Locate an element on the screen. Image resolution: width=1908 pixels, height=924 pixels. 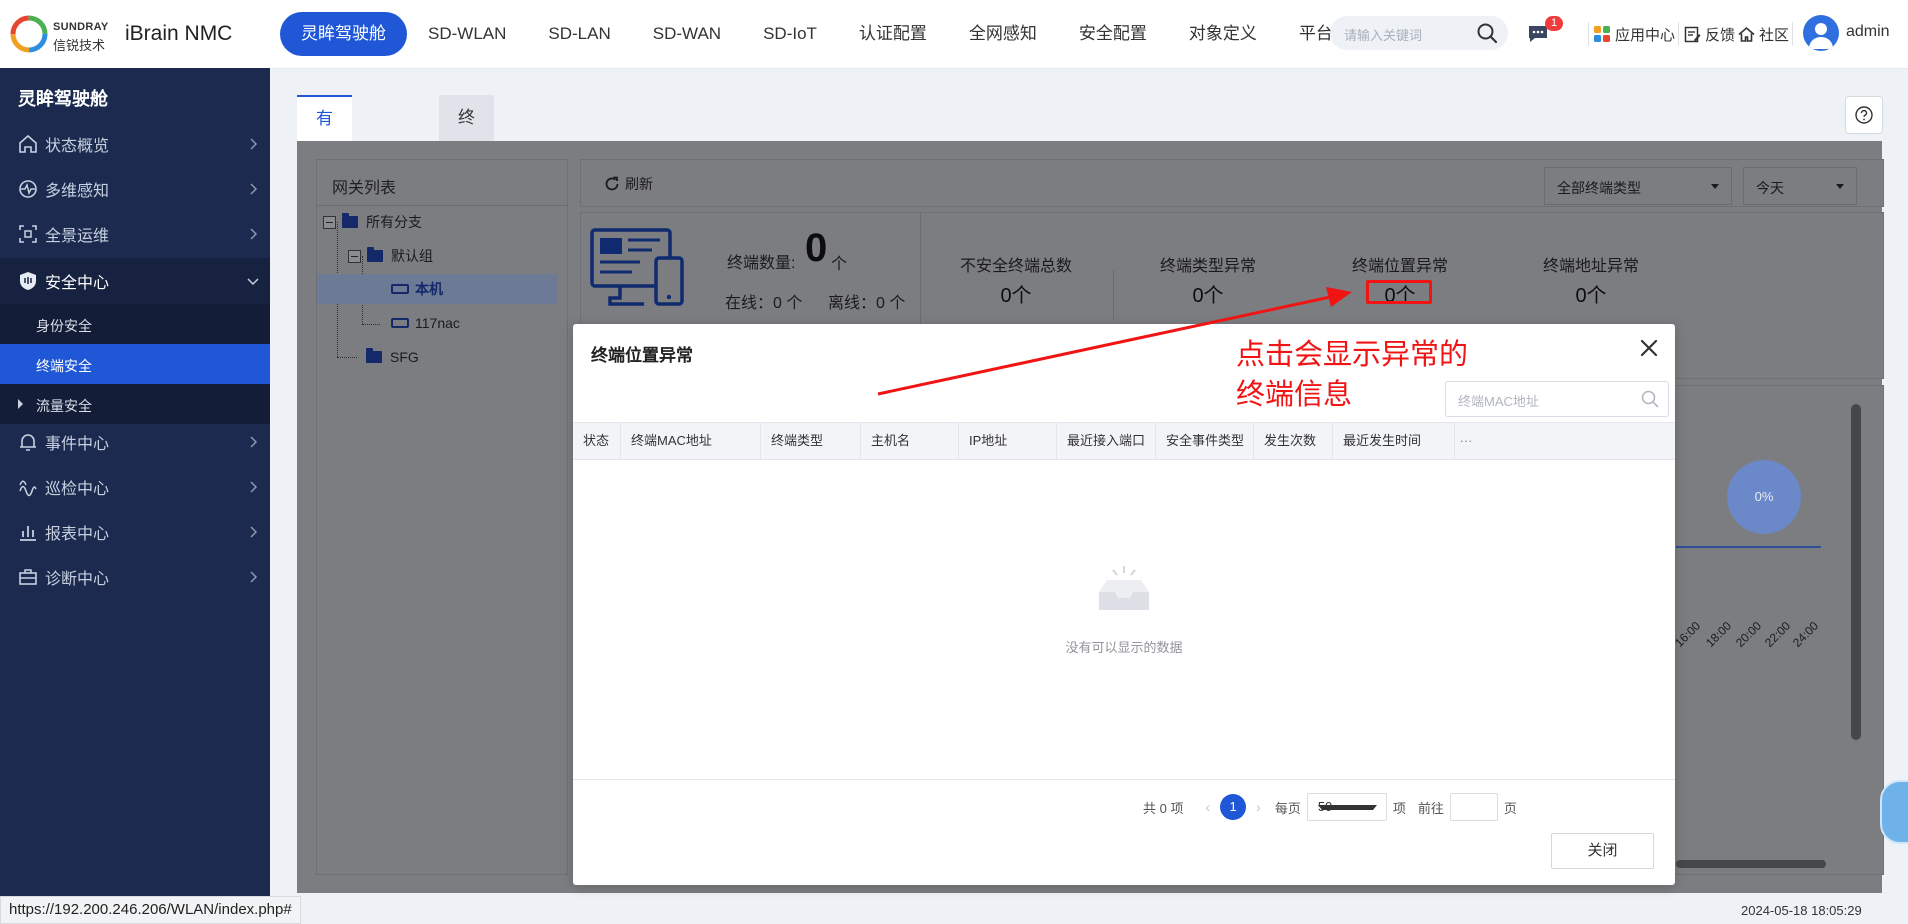
app-center-link: 应用中心 is located at coordinates (1634, 34).